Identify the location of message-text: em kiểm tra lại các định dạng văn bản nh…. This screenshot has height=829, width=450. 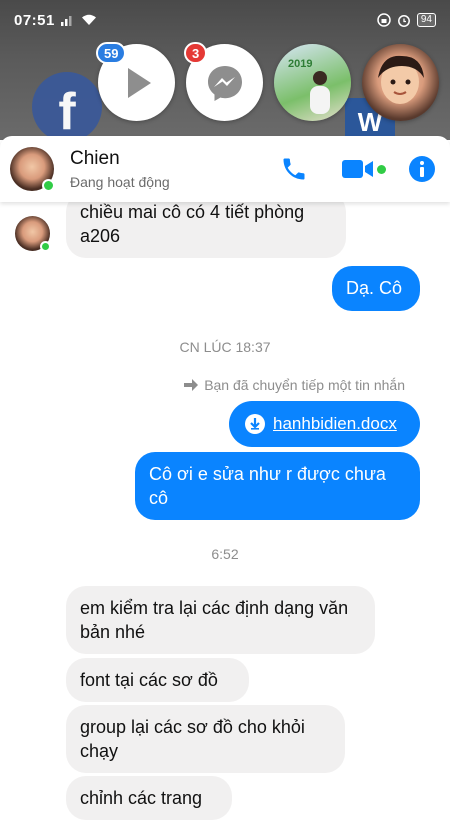
(214, 620).